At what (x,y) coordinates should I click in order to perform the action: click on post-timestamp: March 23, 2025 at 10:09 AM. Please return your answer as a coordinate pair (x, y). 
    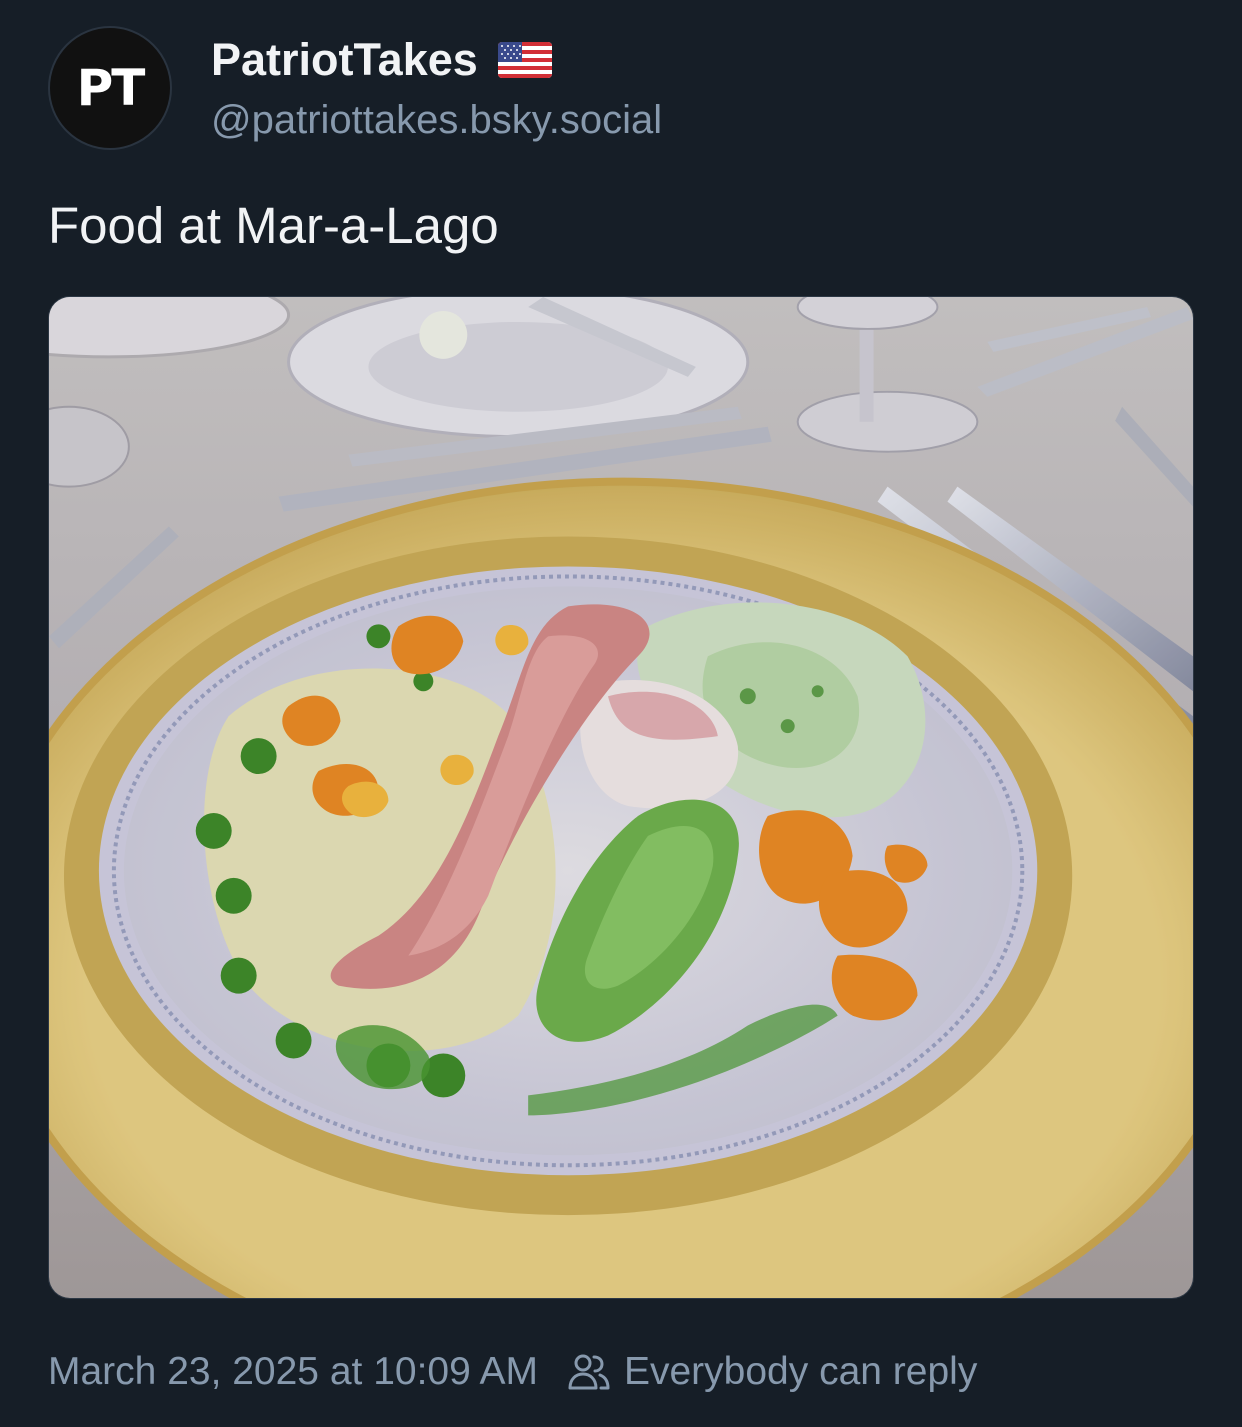
    Looking at the image, I should click on (293, 1372).